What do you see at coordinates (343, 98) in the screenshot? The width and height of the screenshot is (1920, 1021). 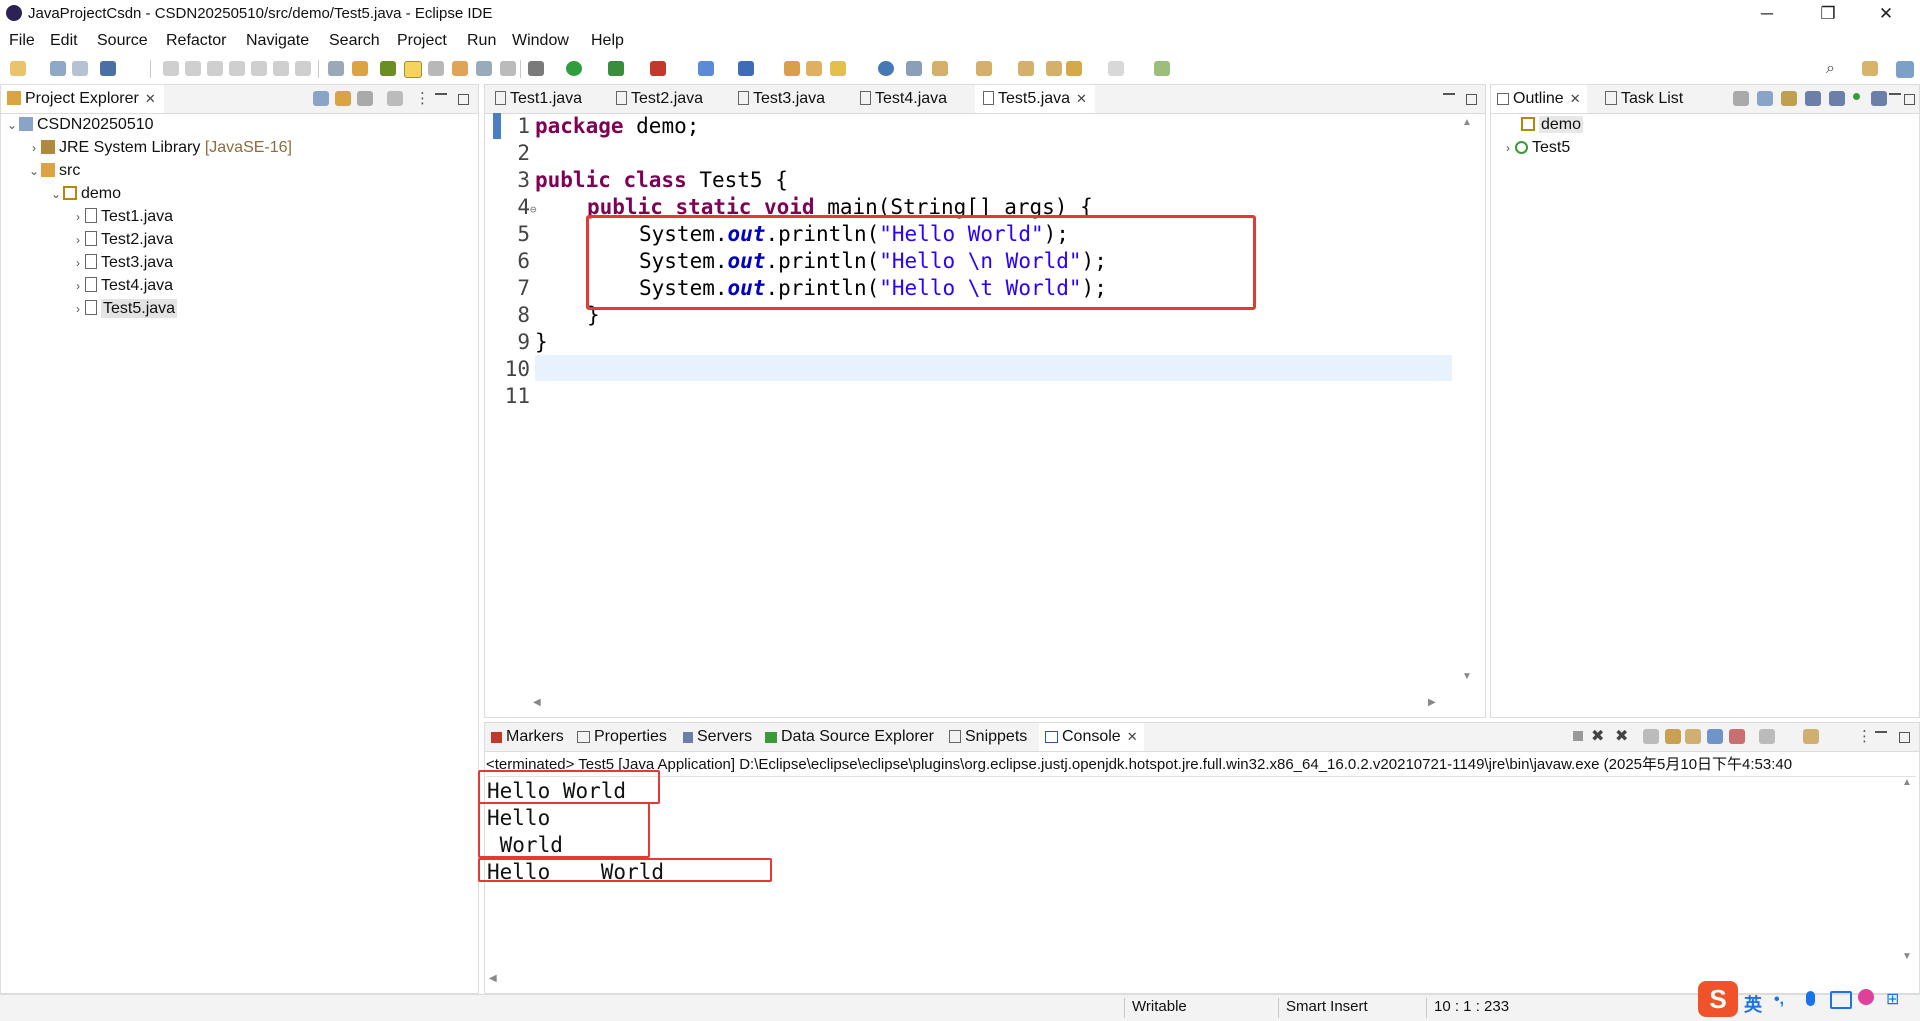 I see `link-with-editor-icon` at bounding box center [343, 98].